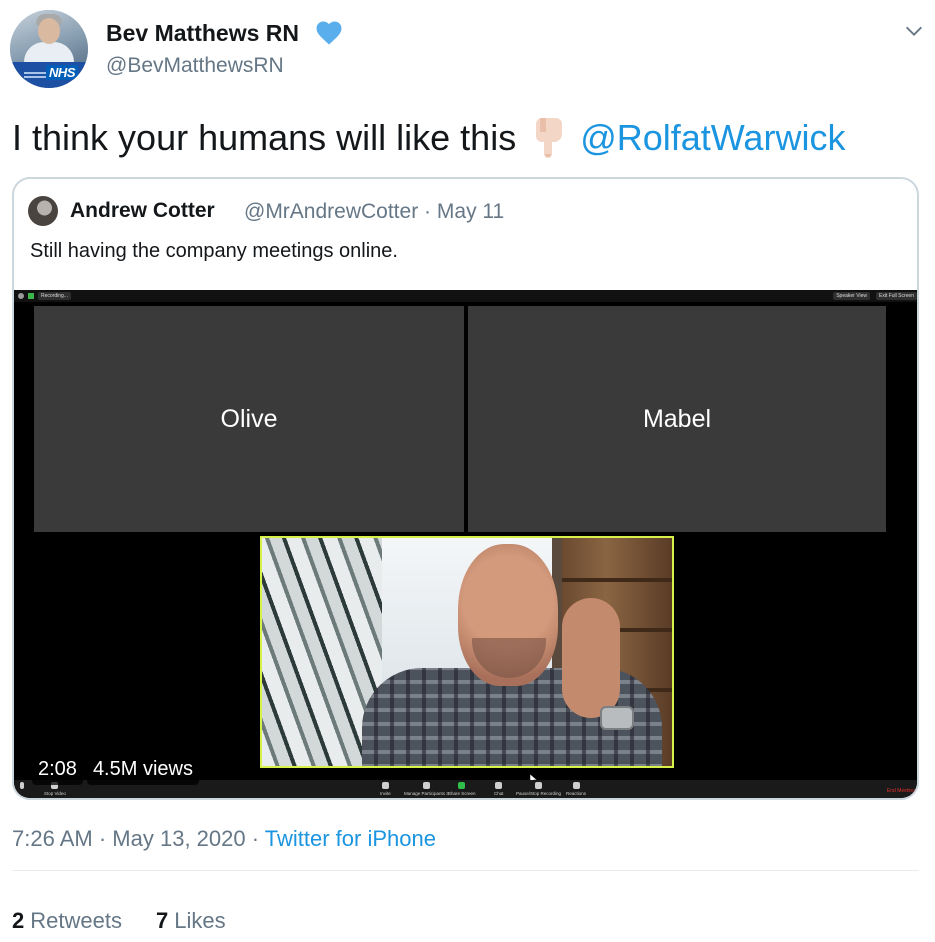 The height and width of the screenshot is (942, 935). I want to click on tweet-body: I think your humans will like this, so click(264, 137).